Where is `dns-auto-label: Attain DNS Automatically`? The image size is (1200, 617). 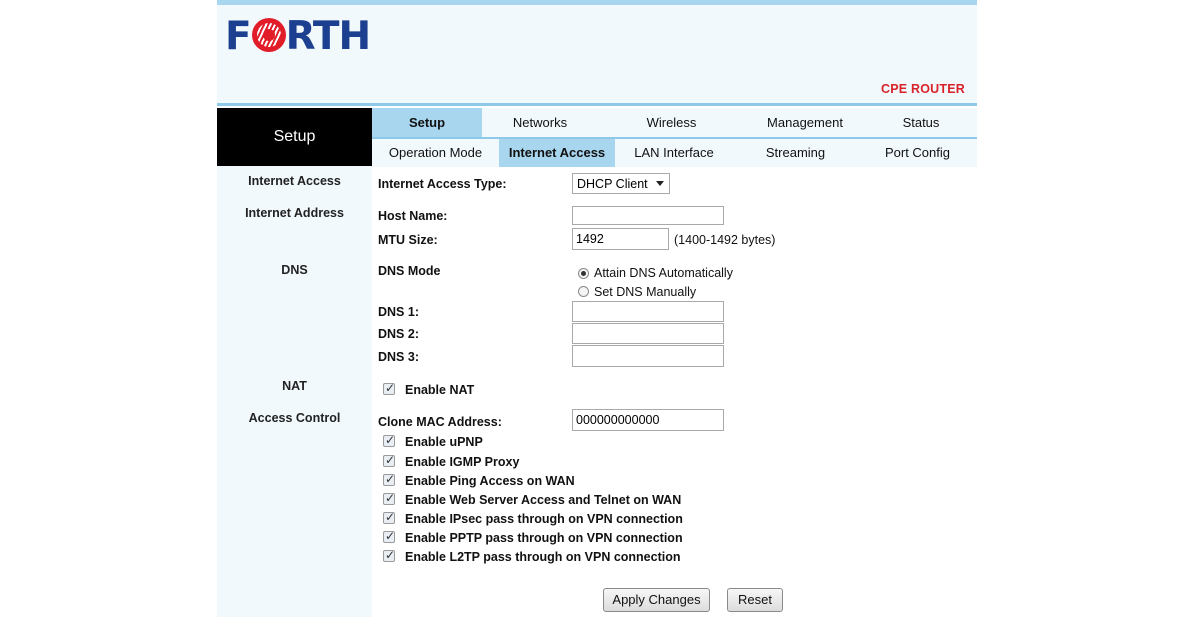 dns-auto-label: Attain DNS Automatically is located at coordinates (663, 273).